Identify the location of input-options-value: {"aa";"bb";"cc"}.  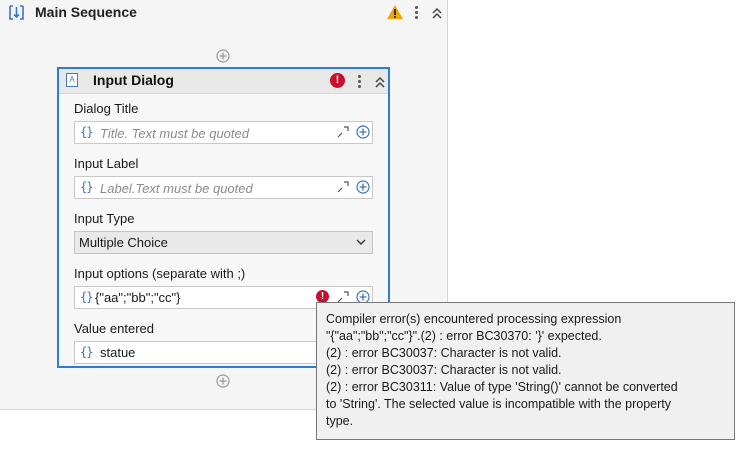
(138, 297).